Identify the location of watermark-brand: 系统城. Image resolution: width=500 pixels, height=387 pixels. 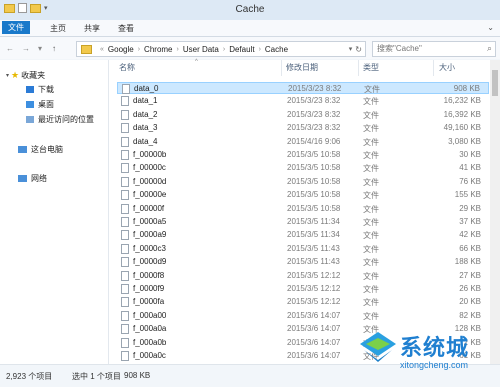
(435, 347).